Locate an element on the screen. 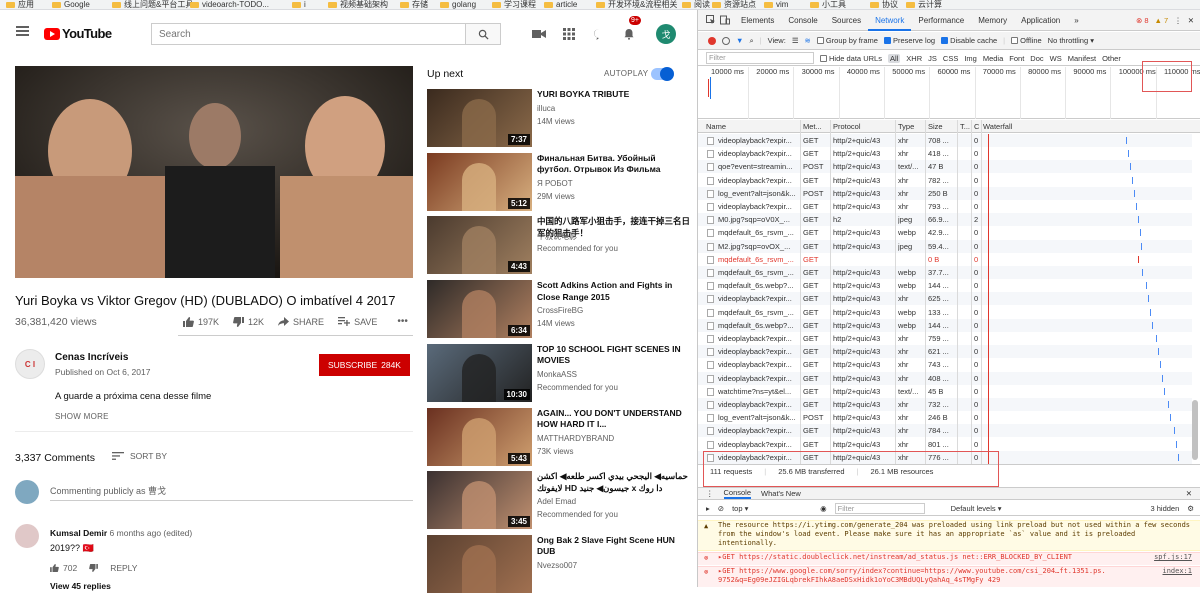 The image size is (1200, 593). devtools-tab: Application is located at coordinates (1040, 20).